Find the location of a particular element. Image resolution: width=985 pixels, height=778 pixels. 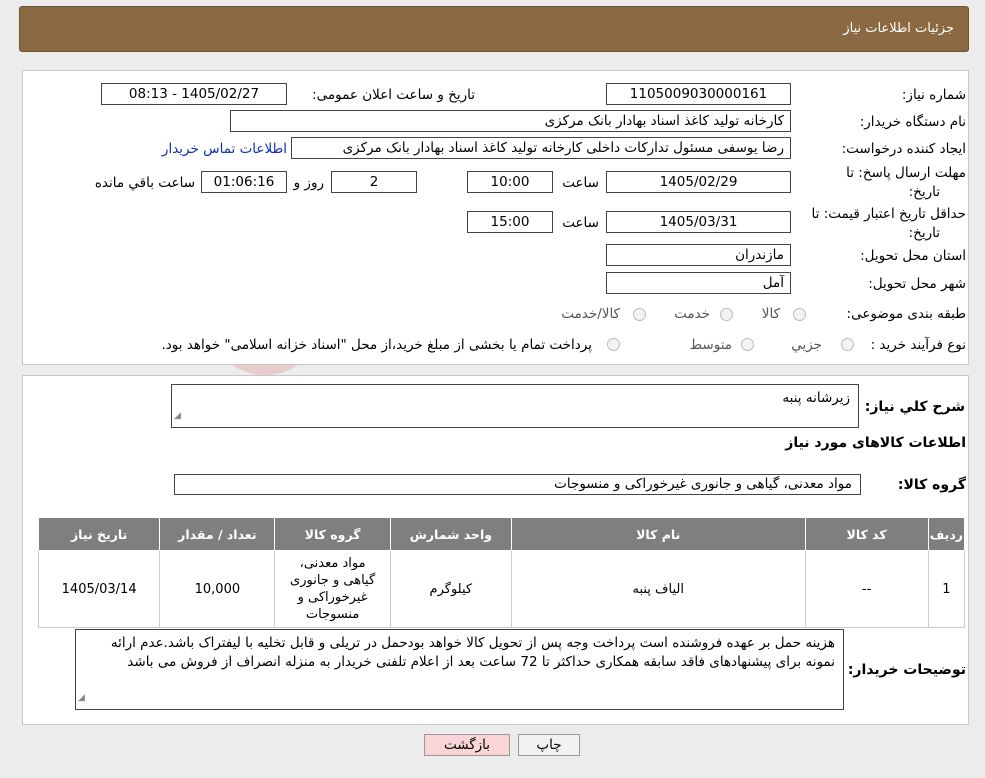

need-summary-label: شرح كلي نياز: is located at coordinates (914, 407).